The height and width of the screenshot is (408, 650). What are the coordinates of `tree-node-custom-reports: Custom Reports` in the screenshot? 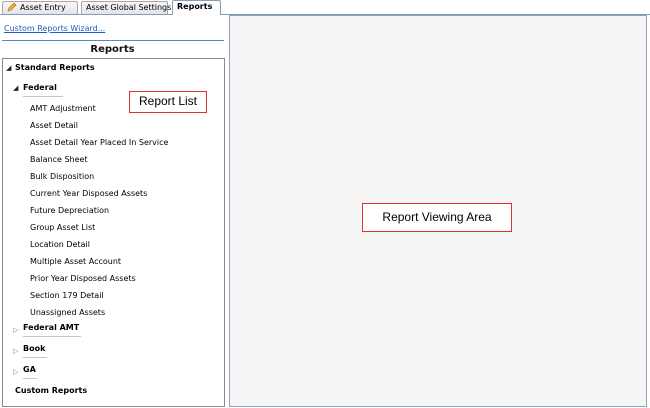 It's located at (51, 390).